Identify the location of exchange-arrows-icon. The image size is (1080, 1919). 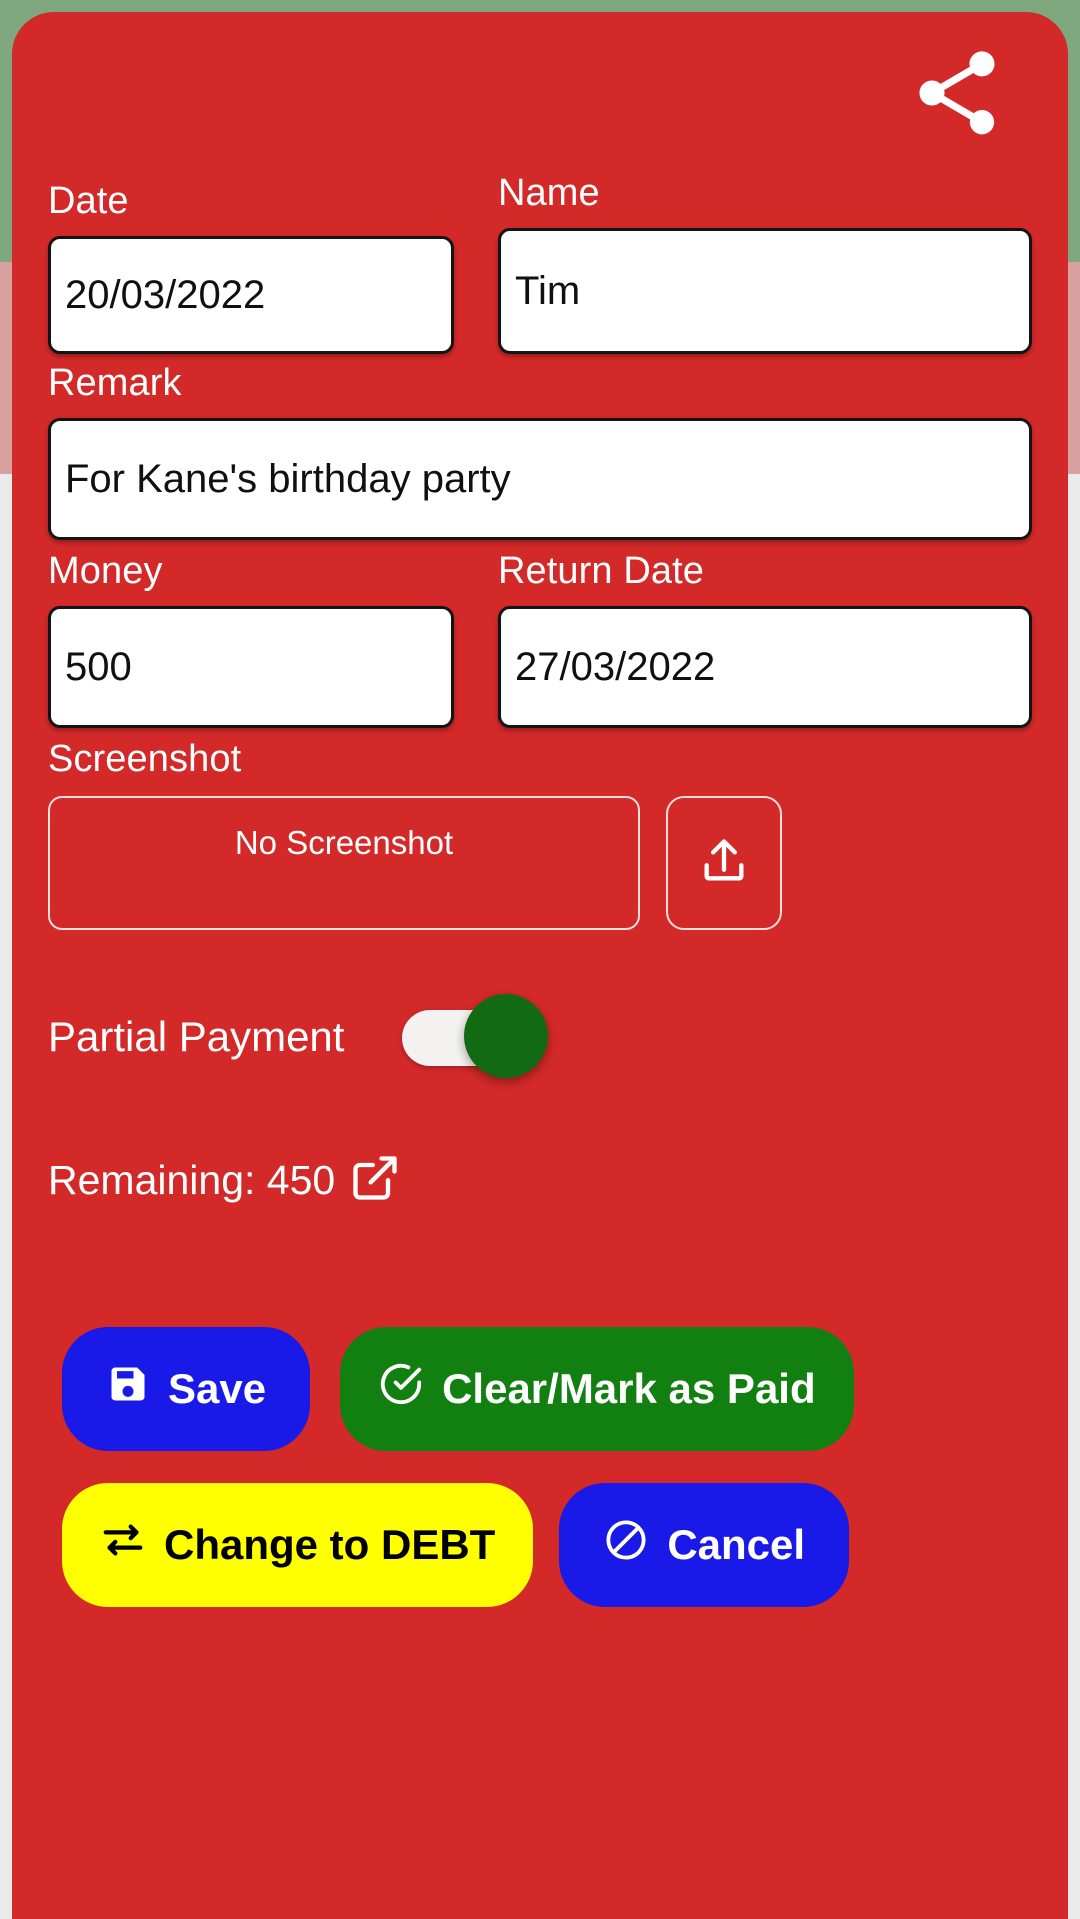
(132, 1545).